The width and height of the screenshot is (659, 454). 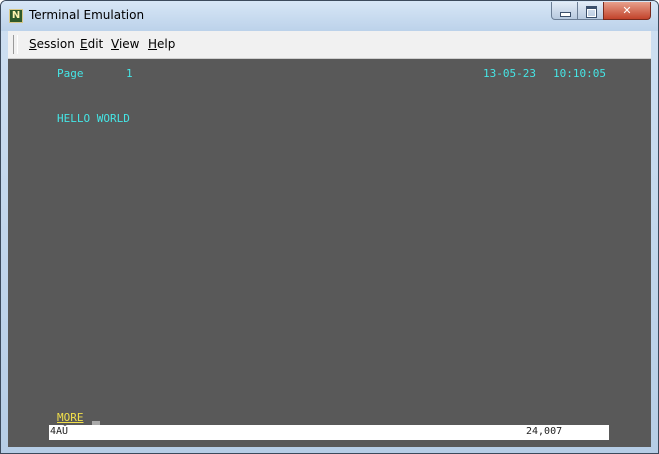 I want to click on menu-help: Help, so click(x=161, y=44).